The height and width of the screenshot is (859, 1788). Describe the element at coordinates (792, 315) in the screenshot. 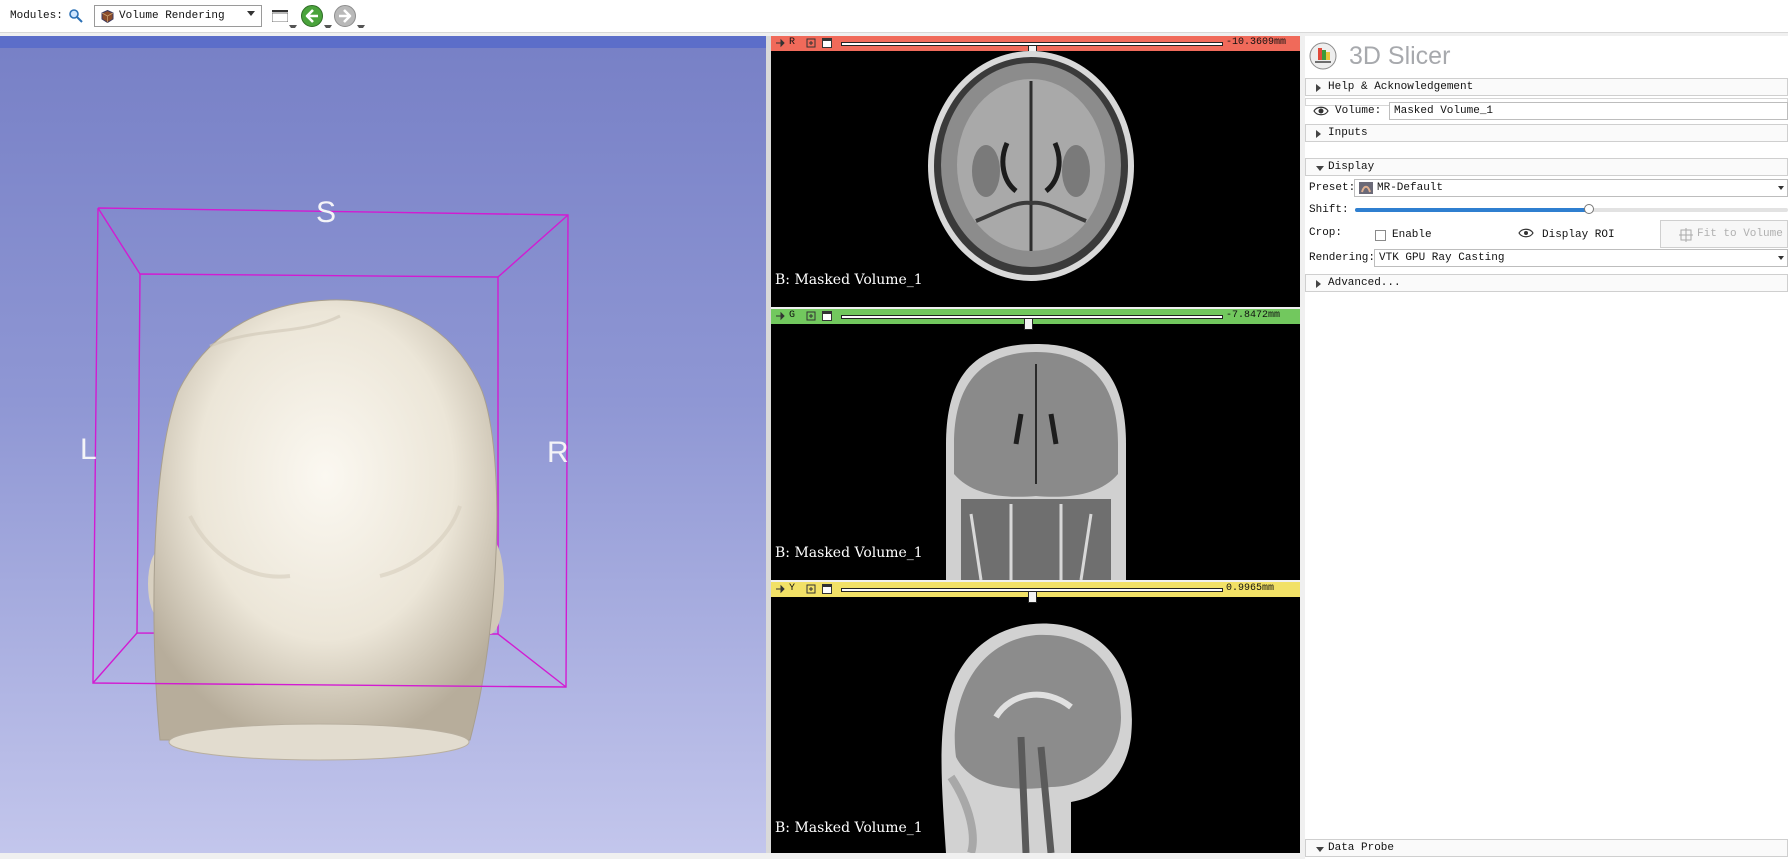

I see `slice-letter: G` at that location.